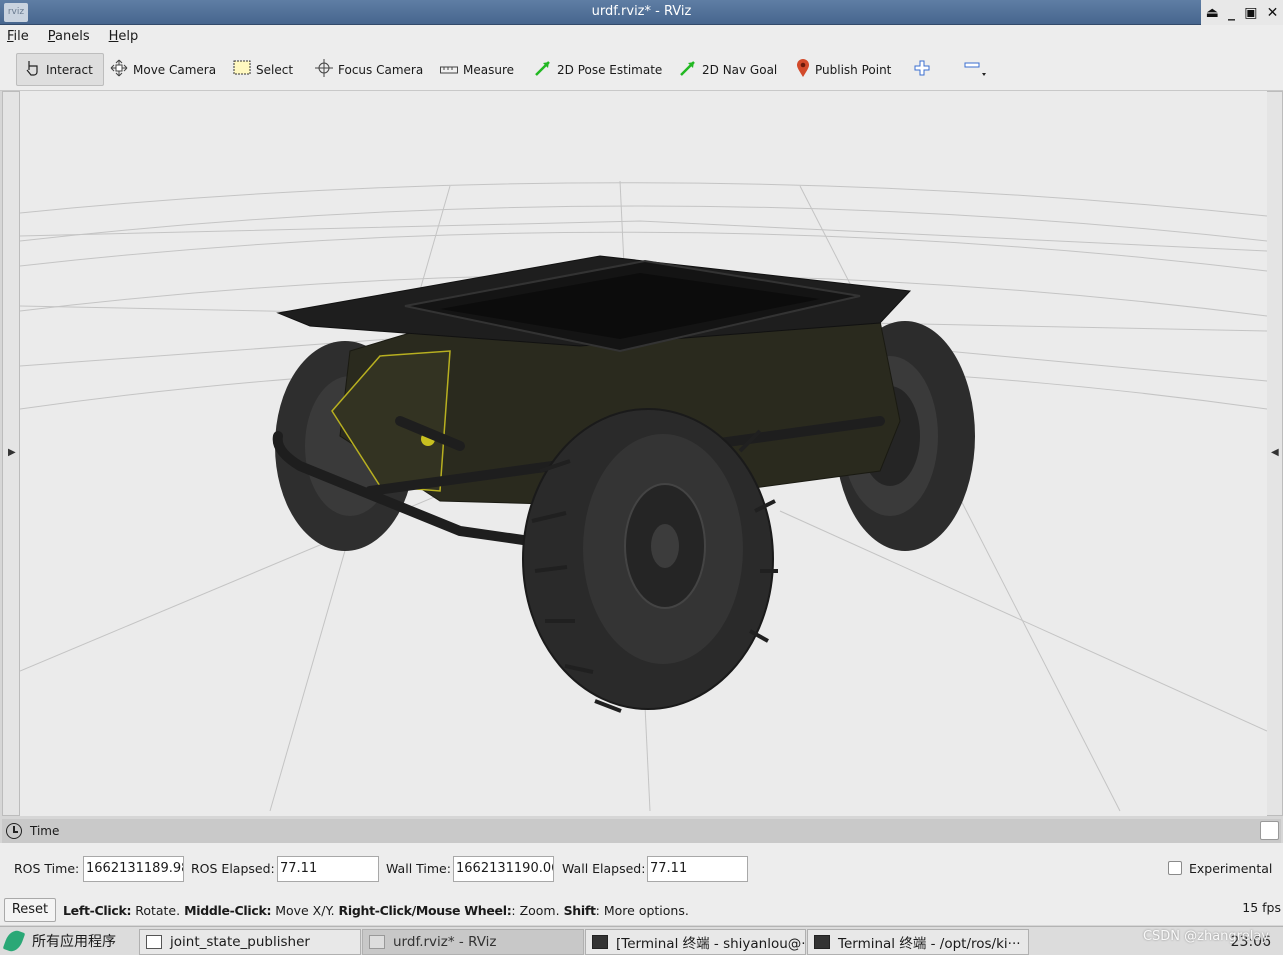 The width and height of the screenshot is (1283, 955). What do you see at coordinates (728, 69) in the screenshot?
I see `nav-goal-tool-button: 2D Nav Goal` at bounding box center [728, 69].